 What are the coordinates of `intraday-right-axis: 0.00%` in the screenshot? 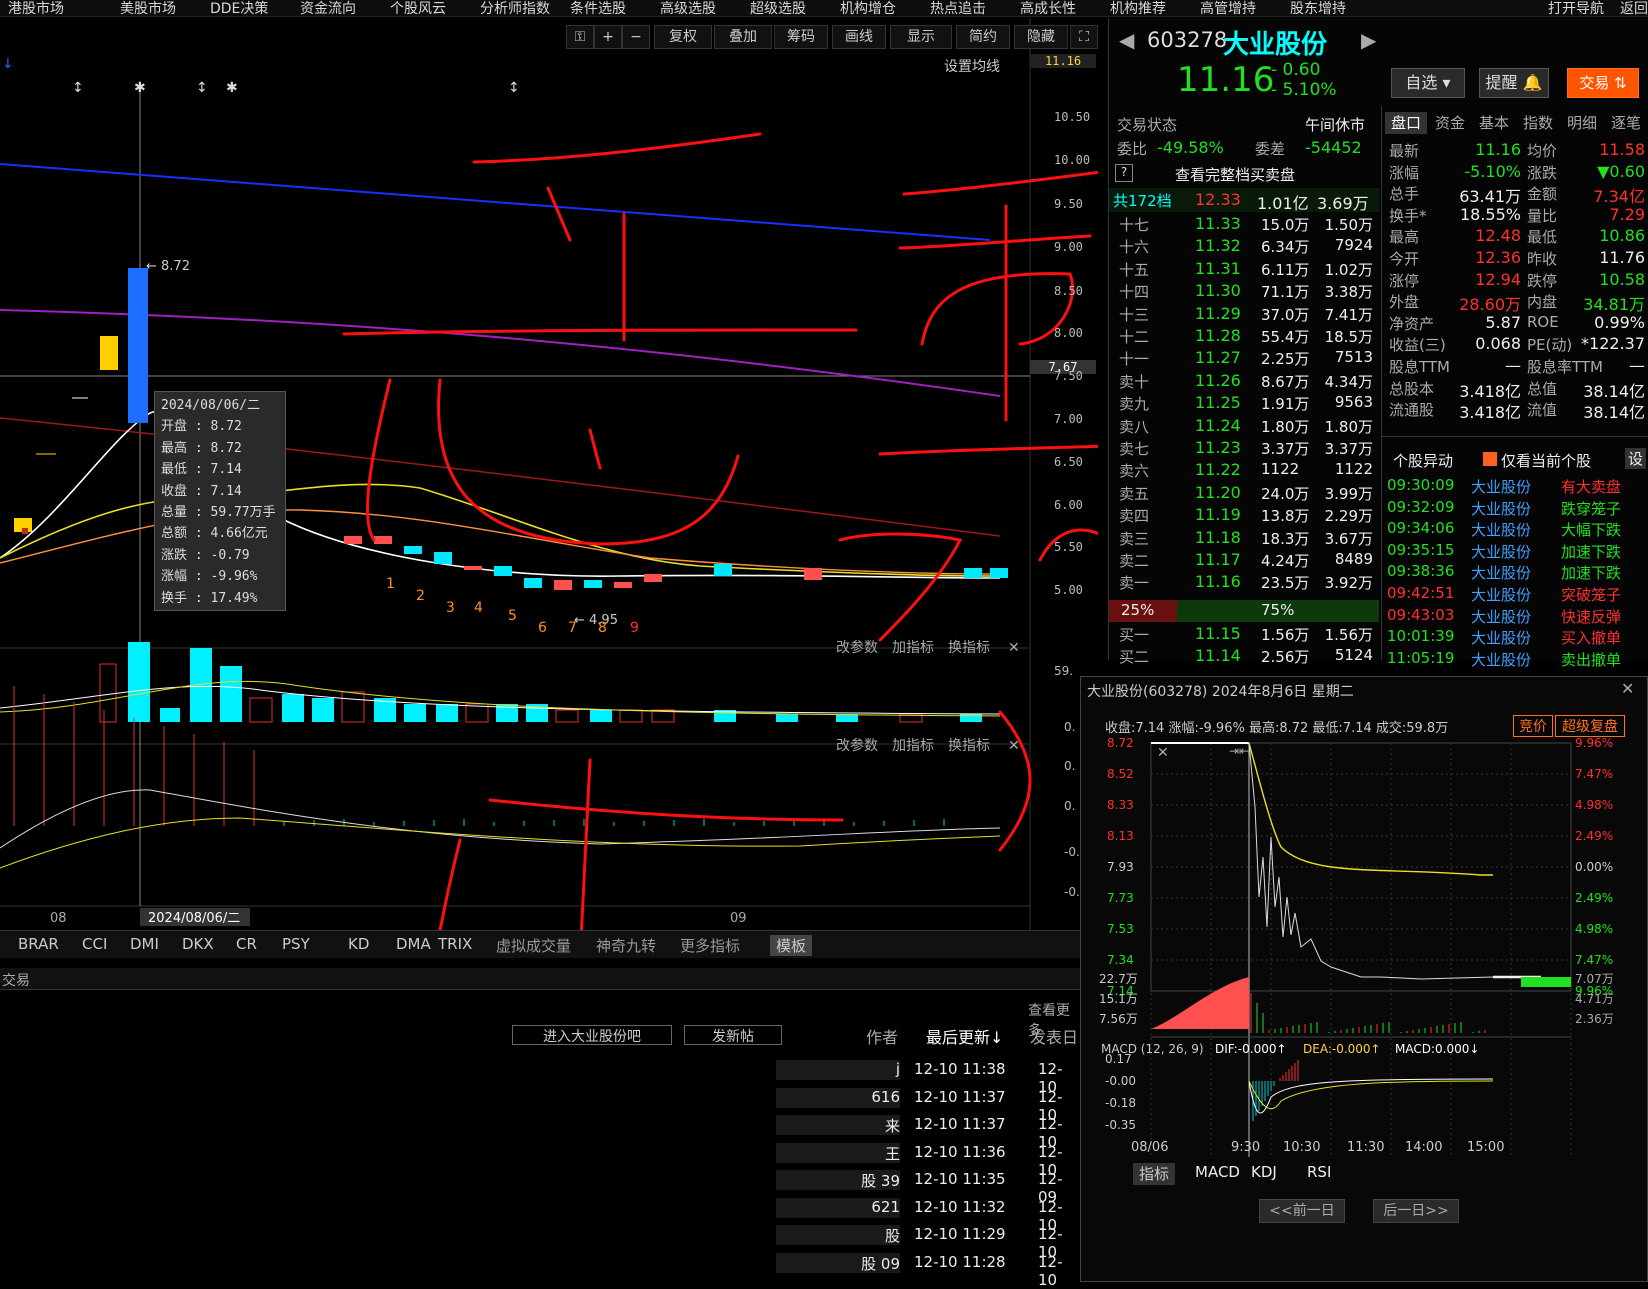 It's located at (1594, 867).